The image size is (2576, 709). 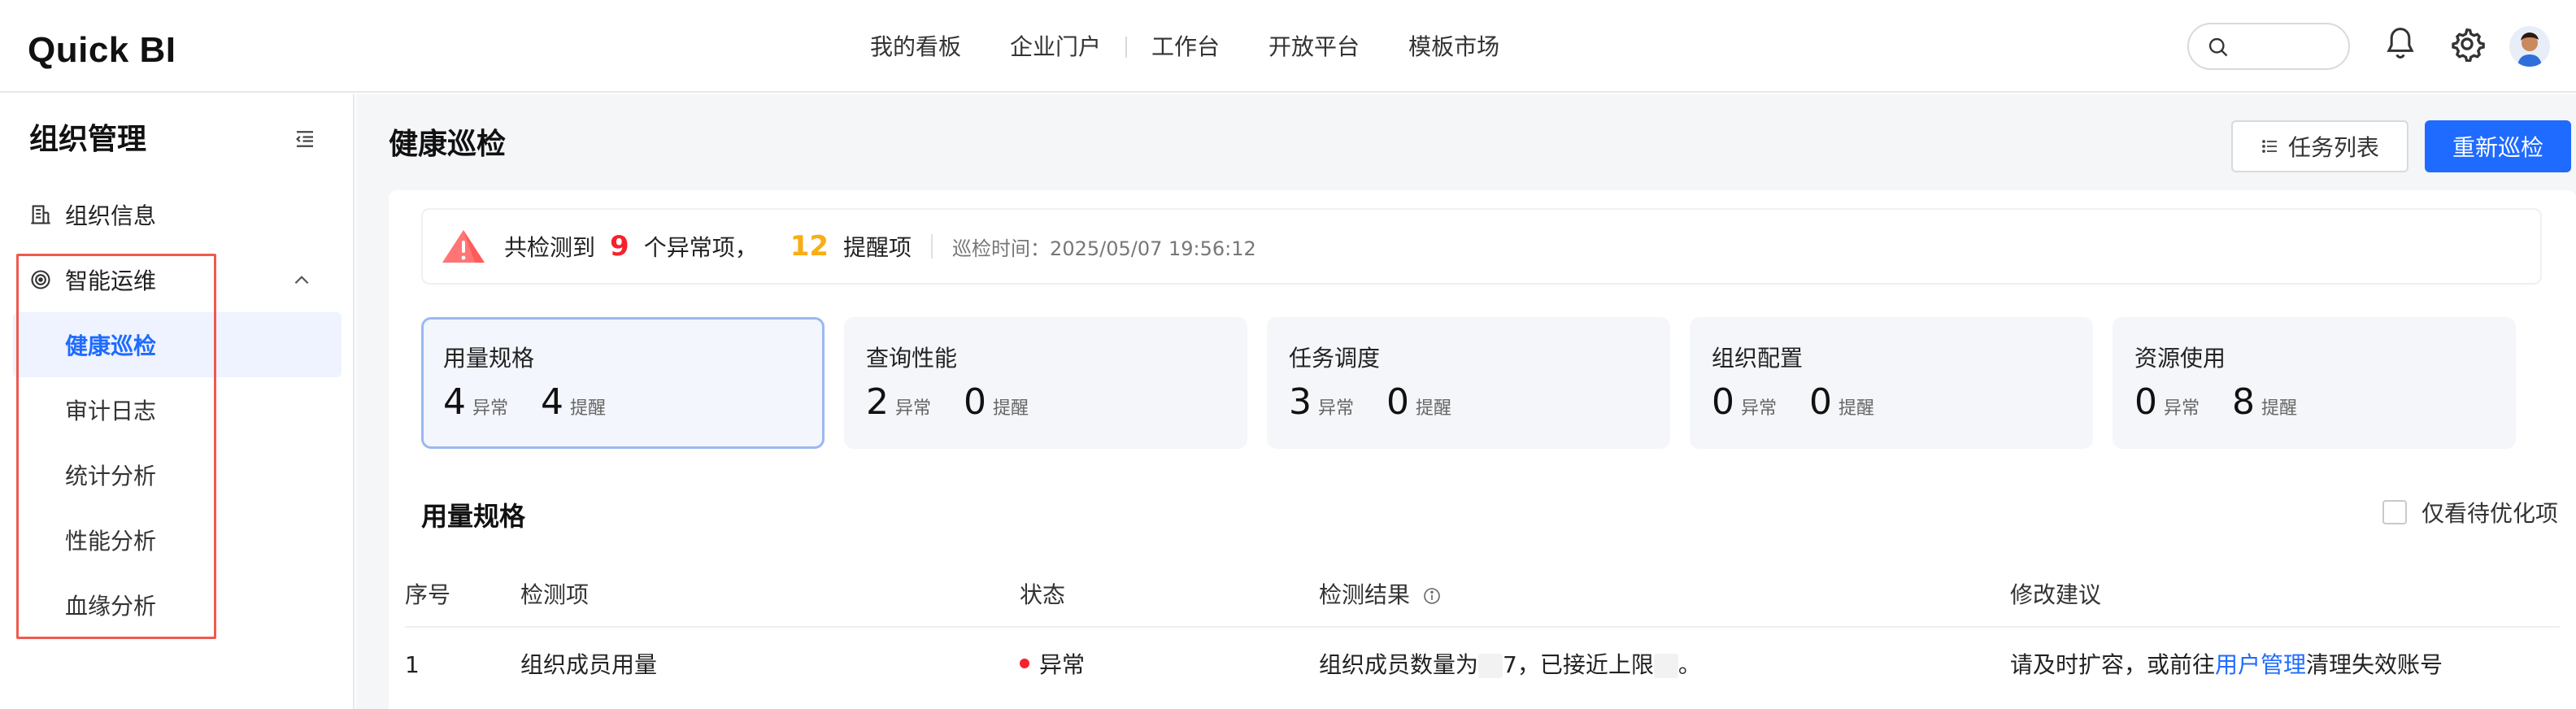 I want to click on only-pending-label: 仅看待优化项, so click(x=2490, y=514).